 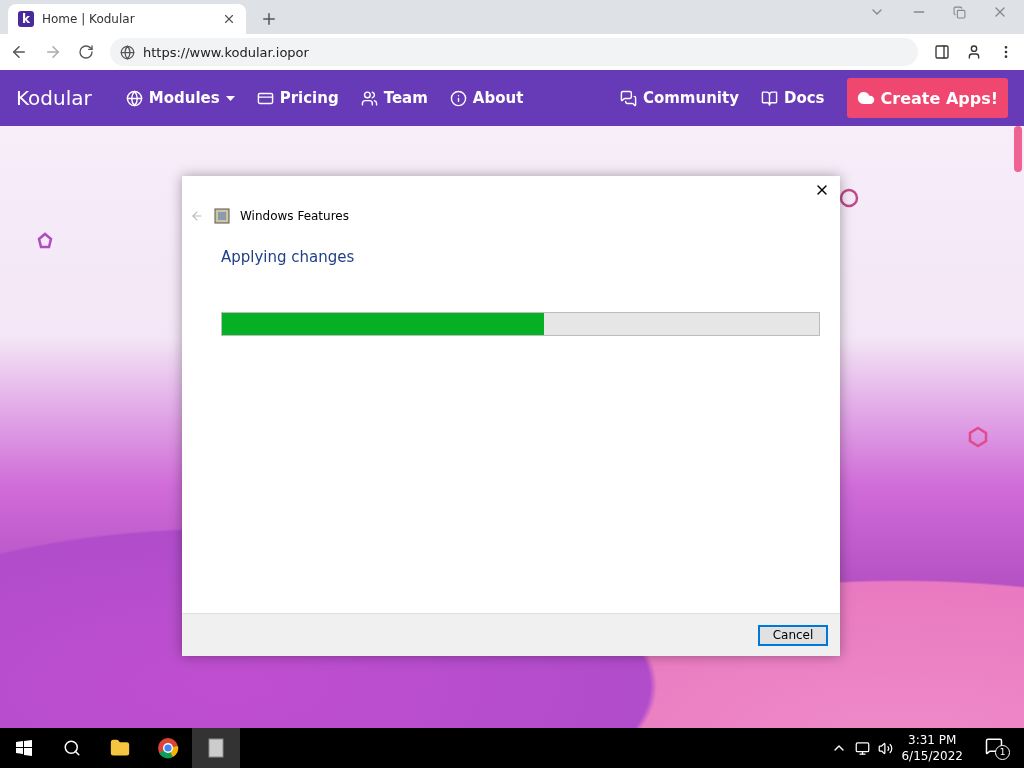 I want to click on chat-bubbles-icon, so click(x=628, y=98).